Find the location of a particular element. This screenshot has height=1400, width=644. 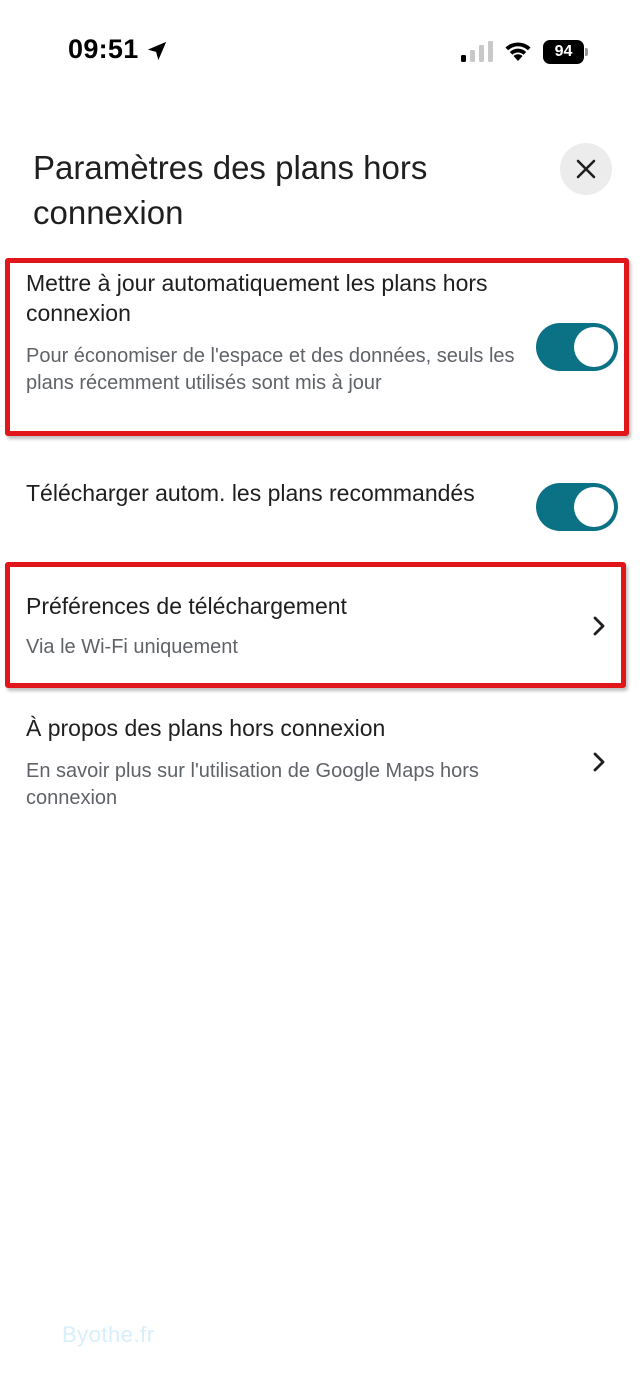

cellular-signal-icon is located at coordinates (477, 51).